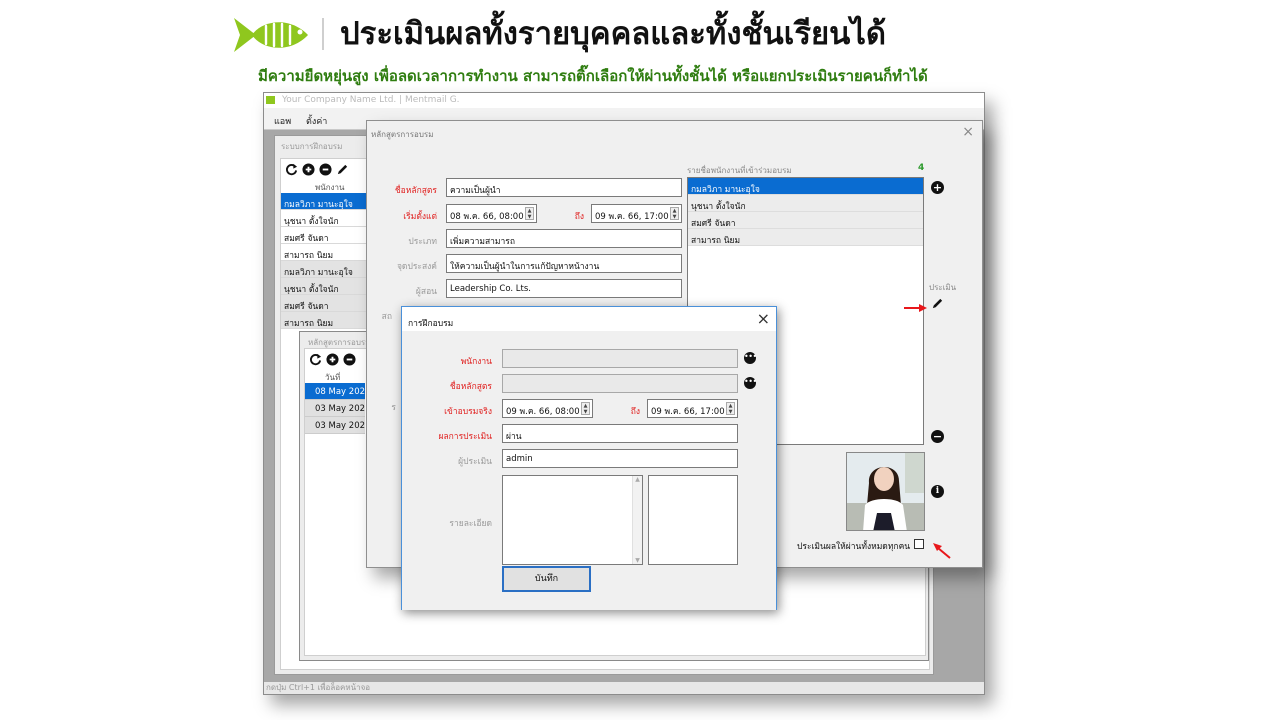 The height and width of the screenshot is (720, 1280). Describe the element at coordinates (546, 579) in the screenshot. I see `save-button: บันทึก` at that location.